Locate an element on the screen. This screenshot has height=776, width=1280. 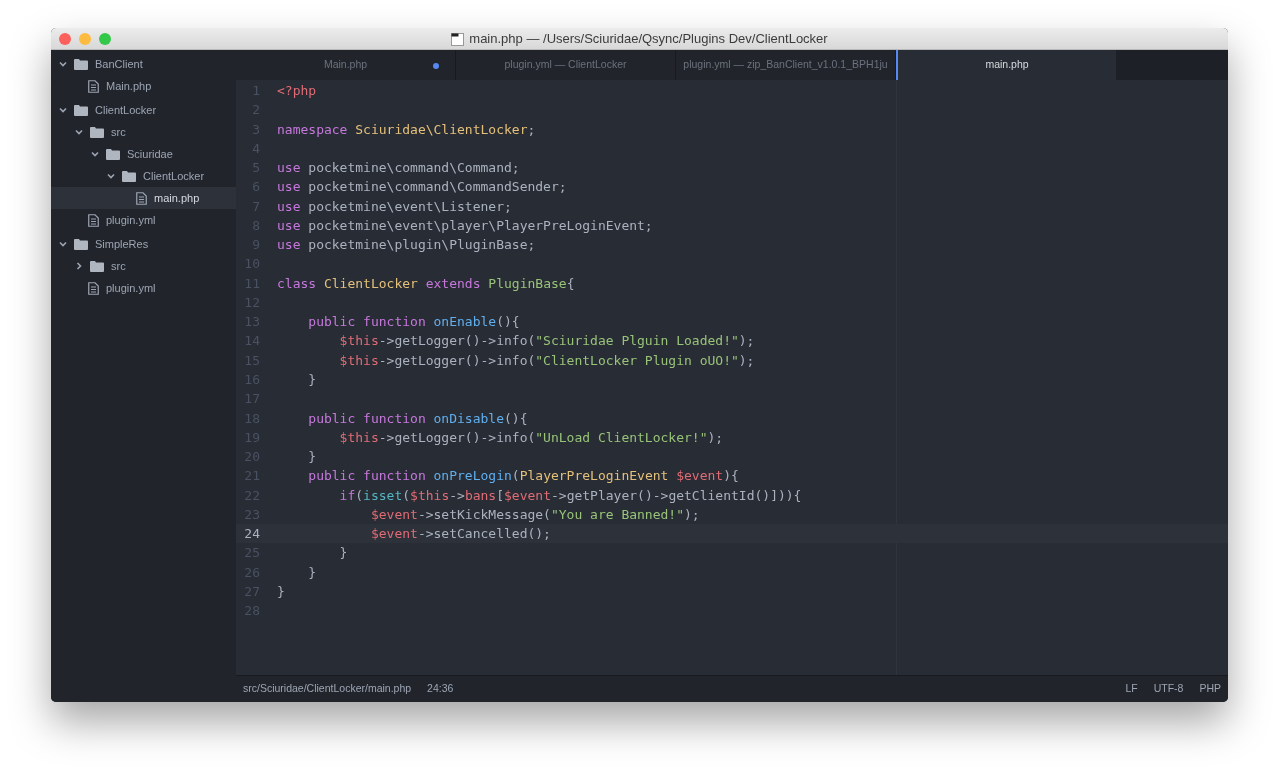
cursor-position: 24:36 is located at coordinates (440, 689).